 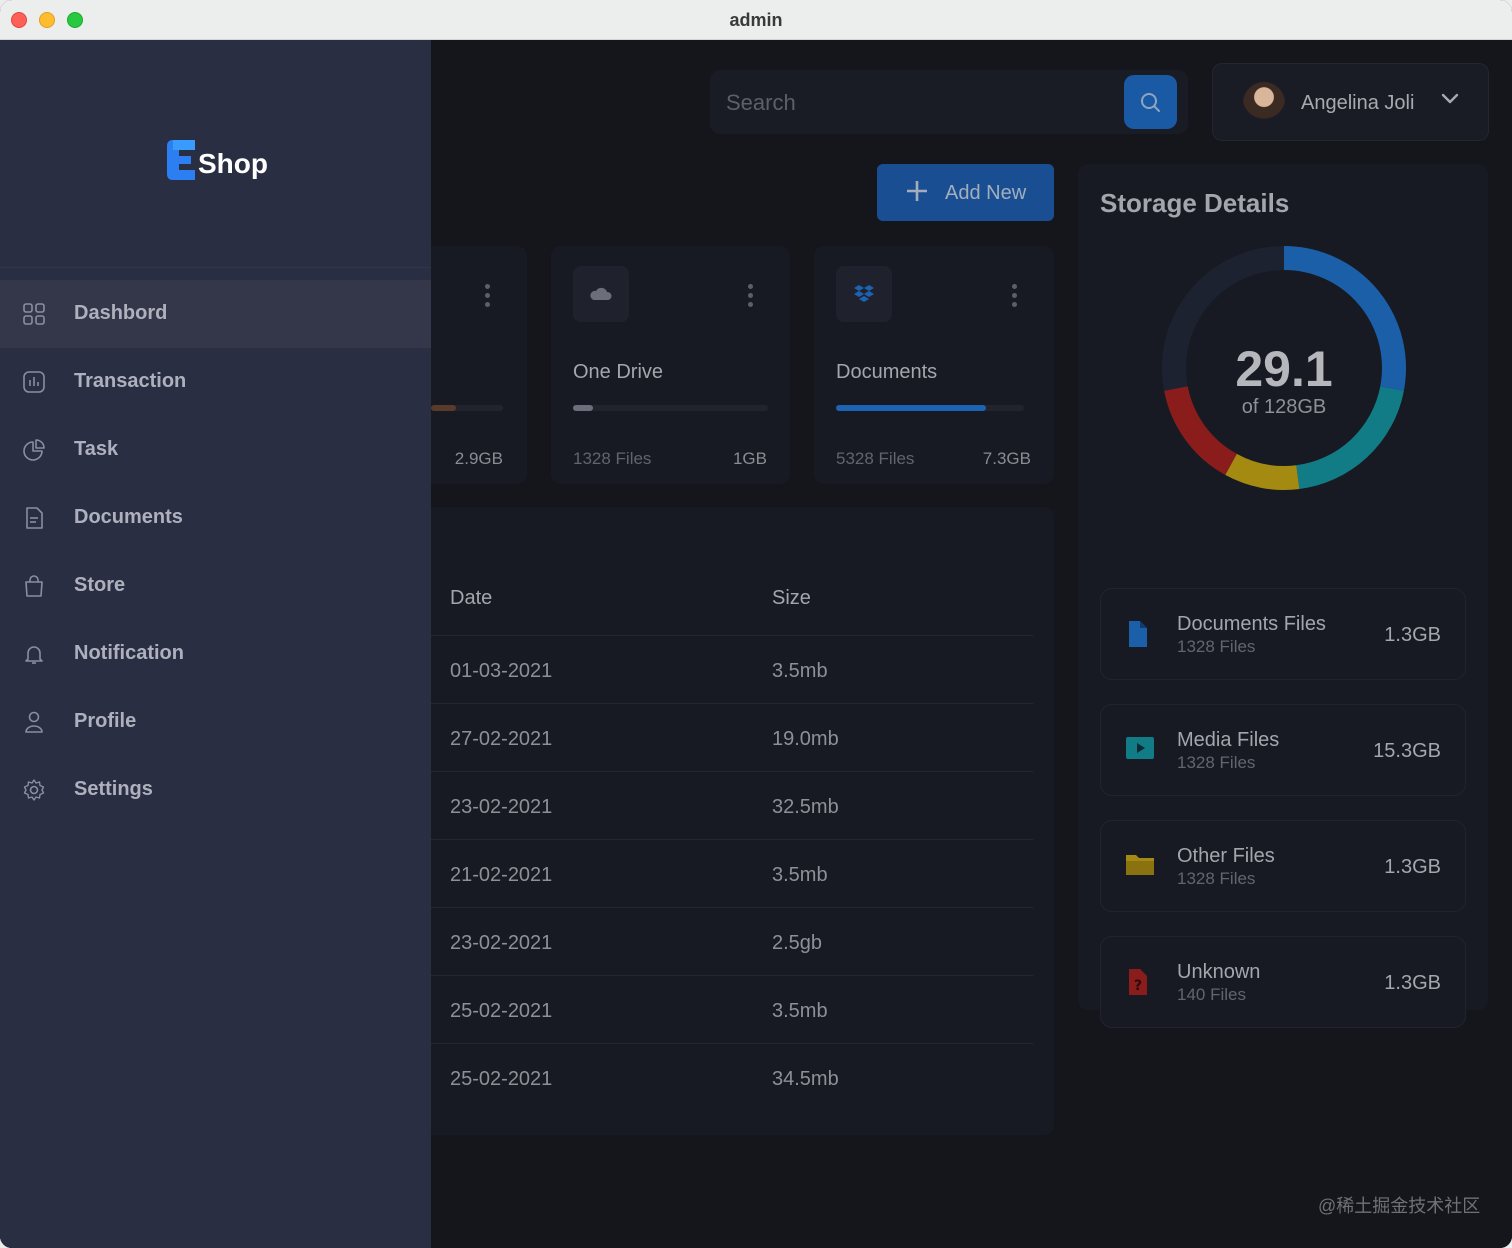 What do you see at coordinates (215, 450) in the screenshot?
I see `sidebar-item-task: Task` at bounding box center [215, 450].